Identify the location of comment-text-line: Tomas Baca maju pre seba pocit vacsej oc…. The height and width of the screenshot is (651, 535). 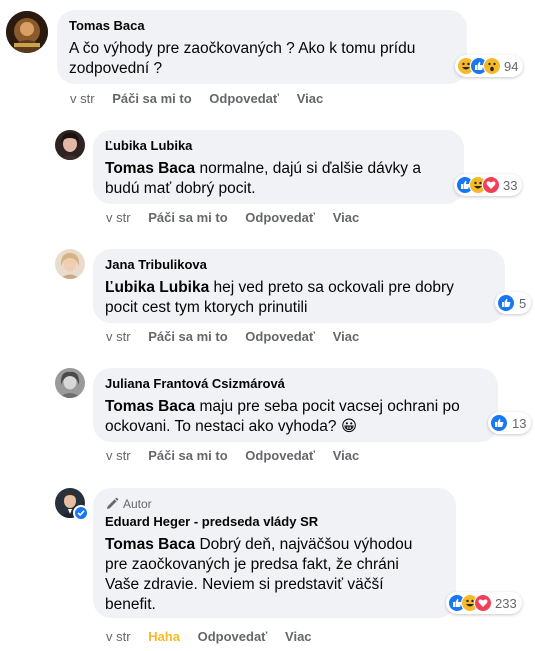
(295, 407).